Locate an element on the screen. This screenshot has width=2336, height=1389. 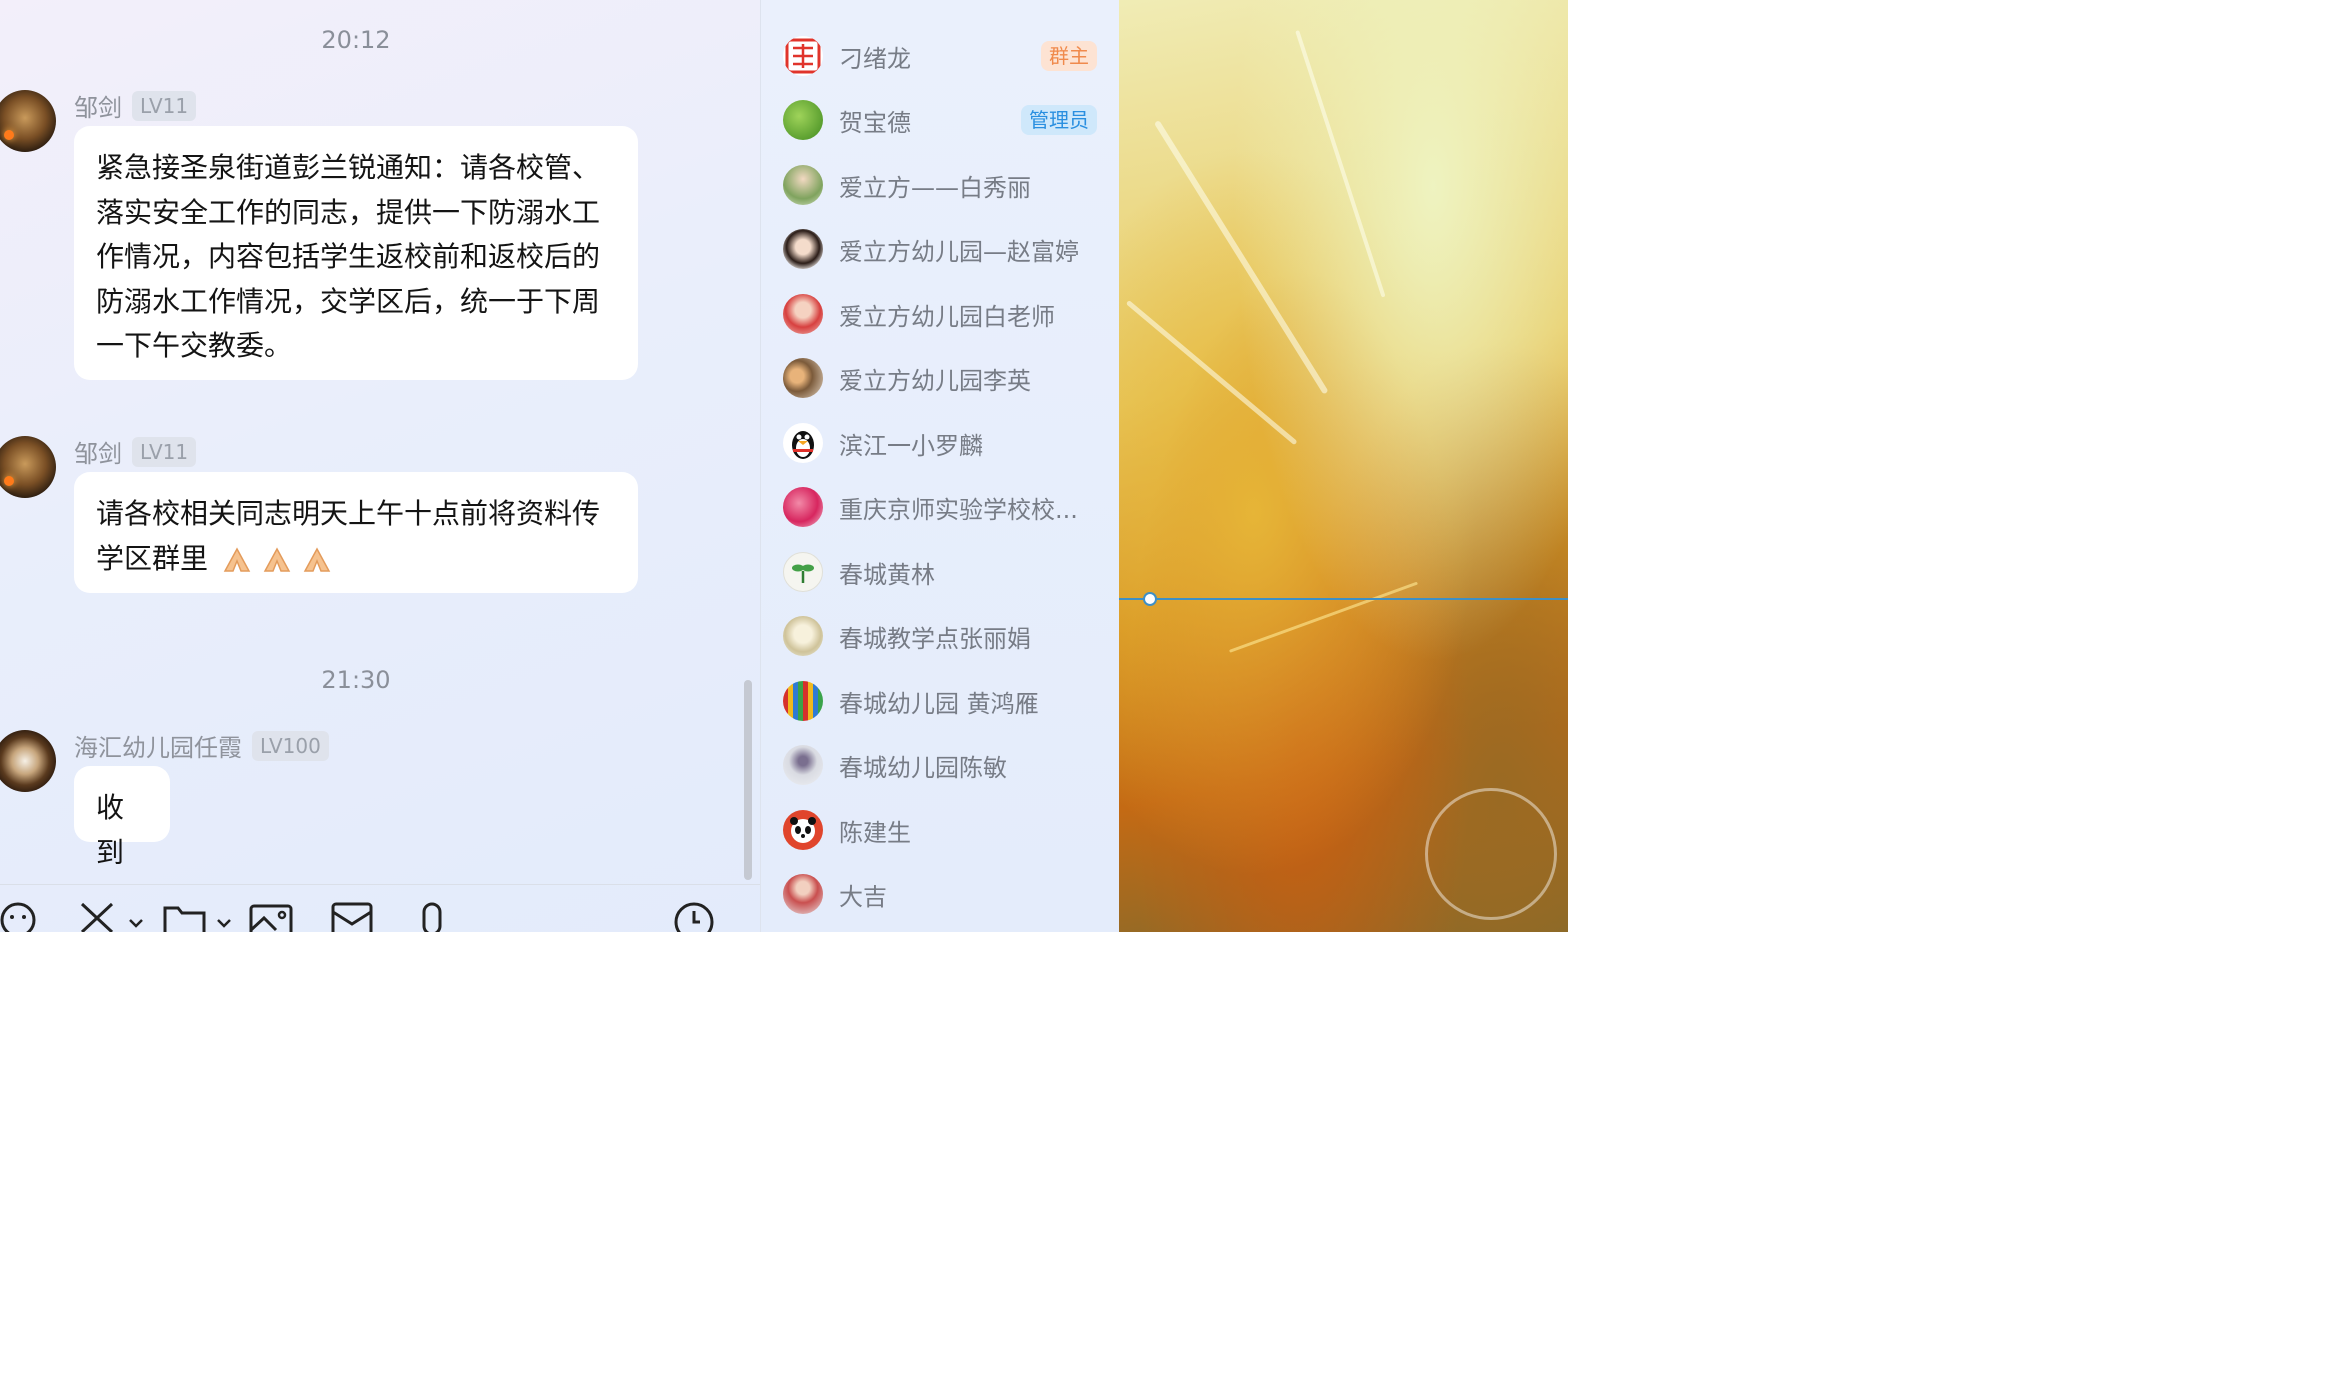
message-line-with-emoji: 学区群里 is located at coordinates (356, 559).